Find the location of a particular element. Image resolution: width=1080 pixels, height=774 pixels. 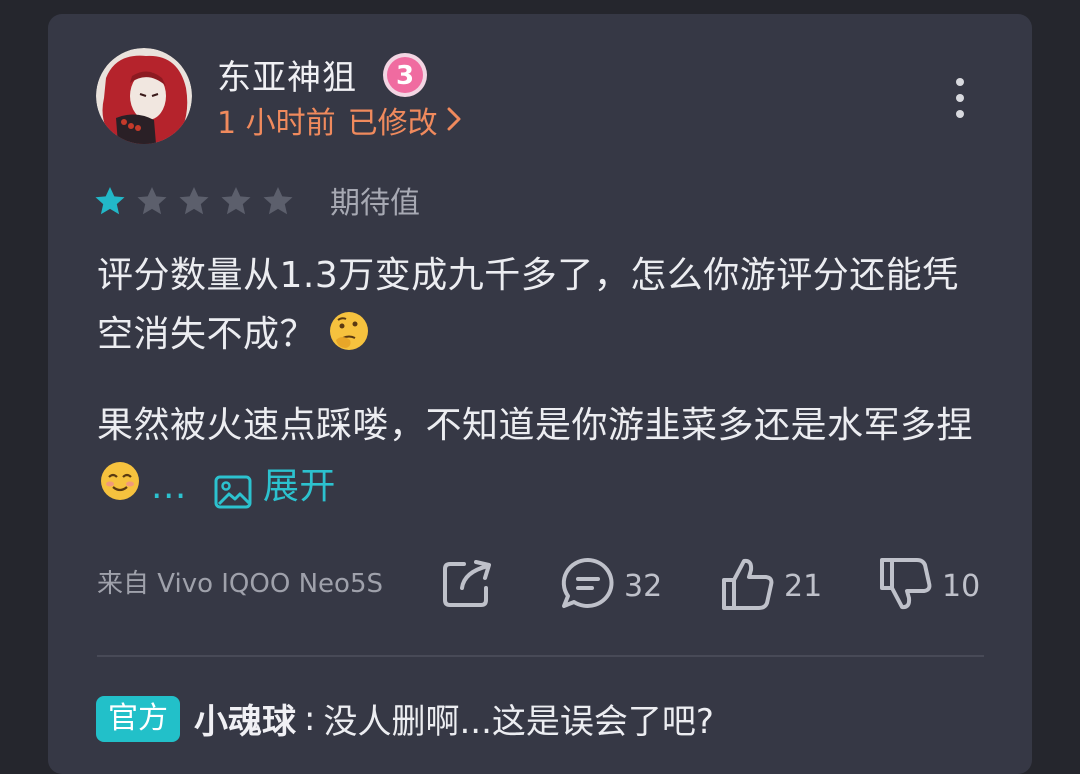

avatar is located at coordinates (144, 96).